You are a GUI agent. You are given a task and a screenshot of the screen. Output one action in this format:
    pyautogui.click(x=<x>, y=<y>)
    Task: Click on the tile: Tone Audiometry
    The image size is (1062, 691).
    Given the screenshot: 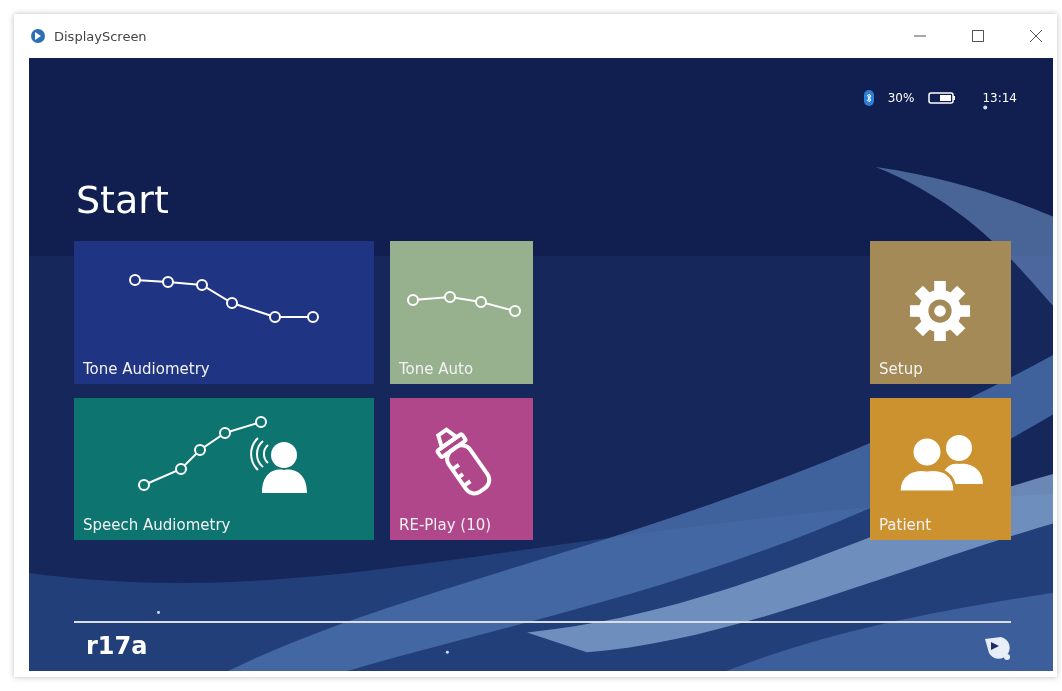 What is the action you would take?
    pyautogui.click(x=224, y=312)
    